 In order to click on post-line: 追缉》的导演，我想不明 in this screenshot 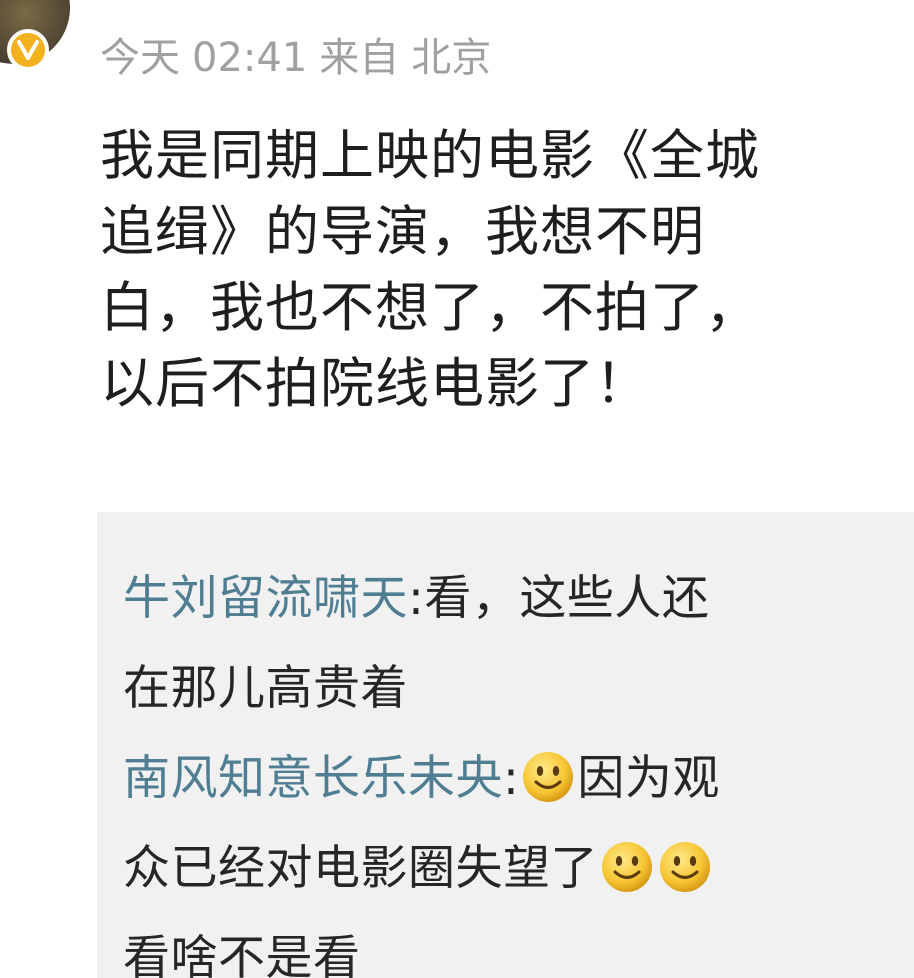, I will do `click(402, 231)`.